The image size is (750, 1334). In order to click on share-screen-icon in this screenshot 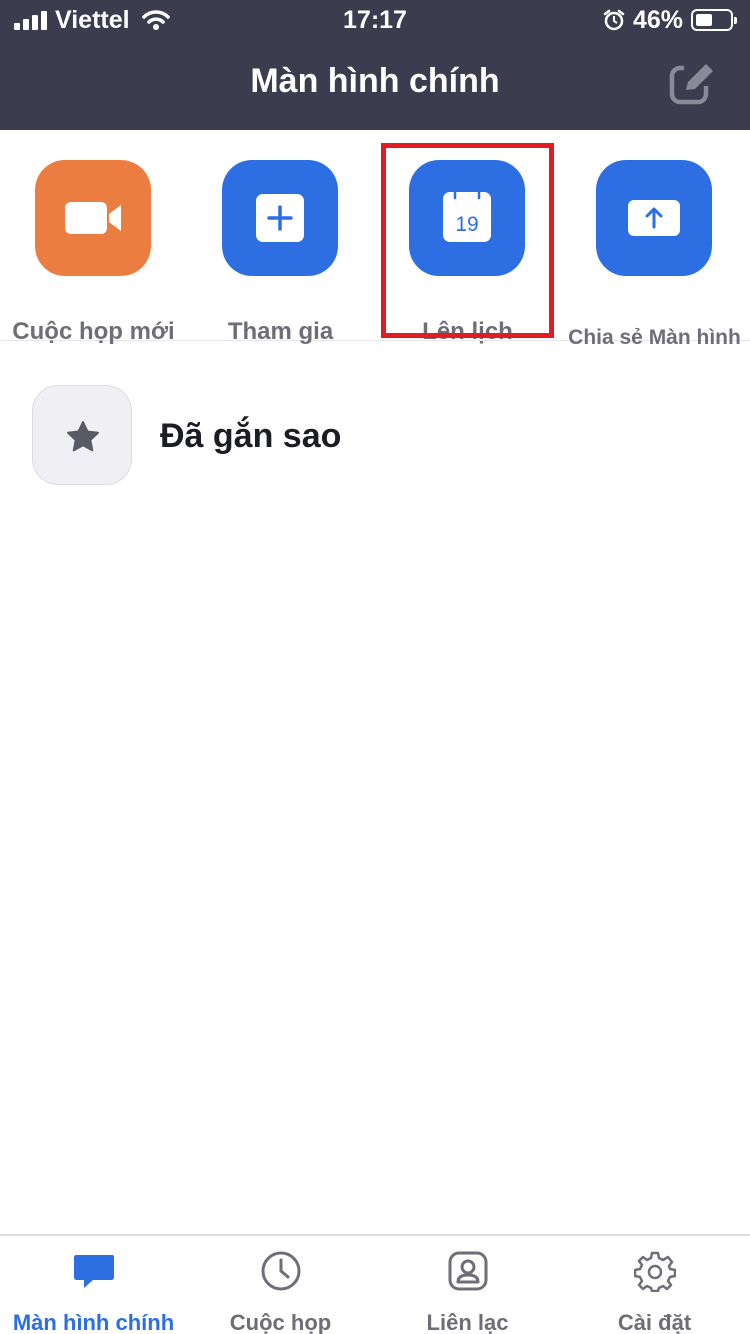, I will do `click(654, 218)`.